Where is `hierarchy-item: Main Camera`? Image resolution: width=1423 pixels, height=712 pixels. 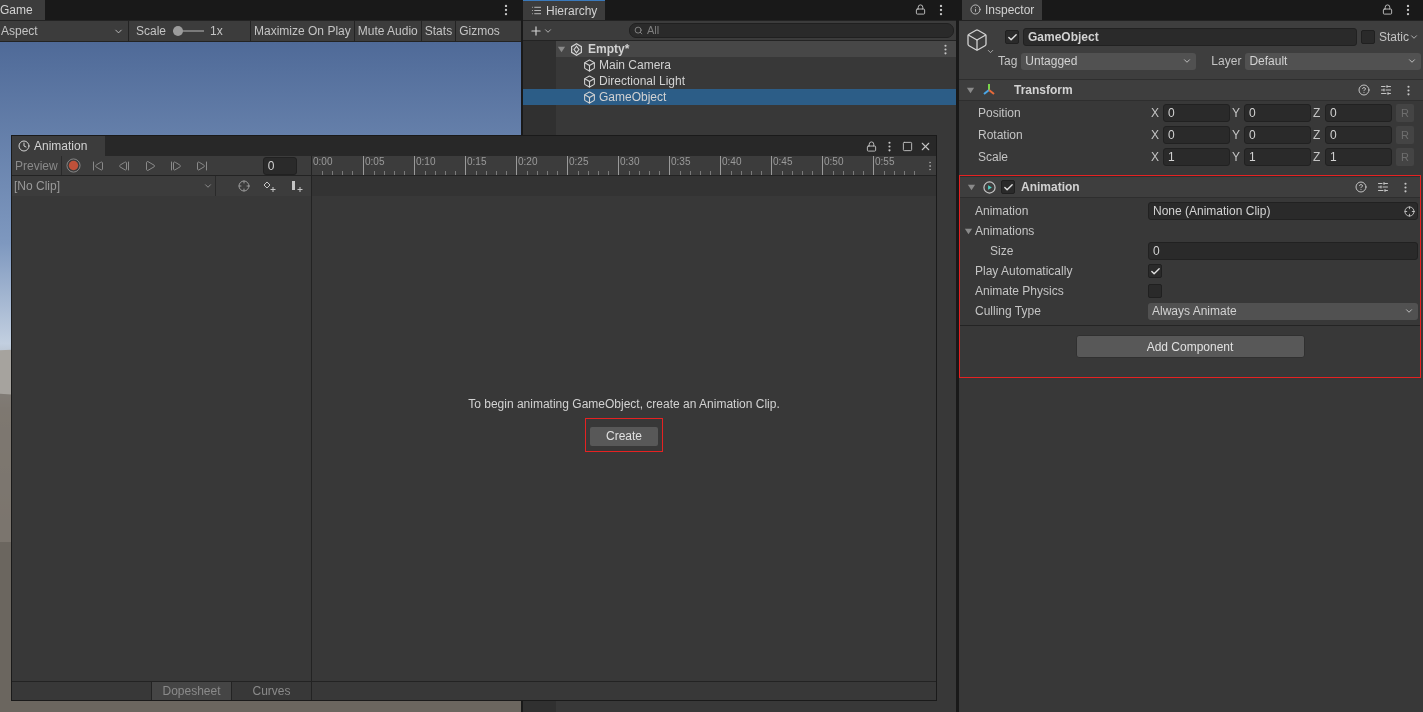 hierarchy-item: Main Camera is located at coordinates (739, 65).